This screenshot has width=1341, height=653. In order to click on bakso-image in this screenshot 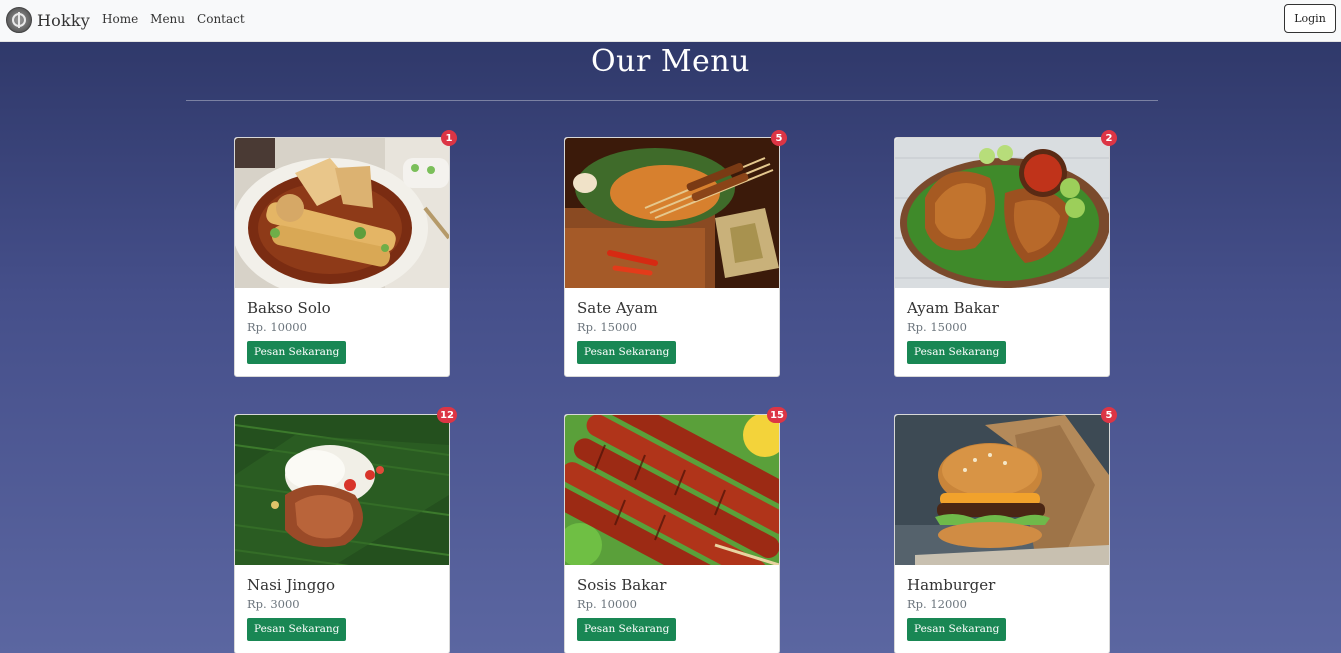, I will do `click(342, 213)`.